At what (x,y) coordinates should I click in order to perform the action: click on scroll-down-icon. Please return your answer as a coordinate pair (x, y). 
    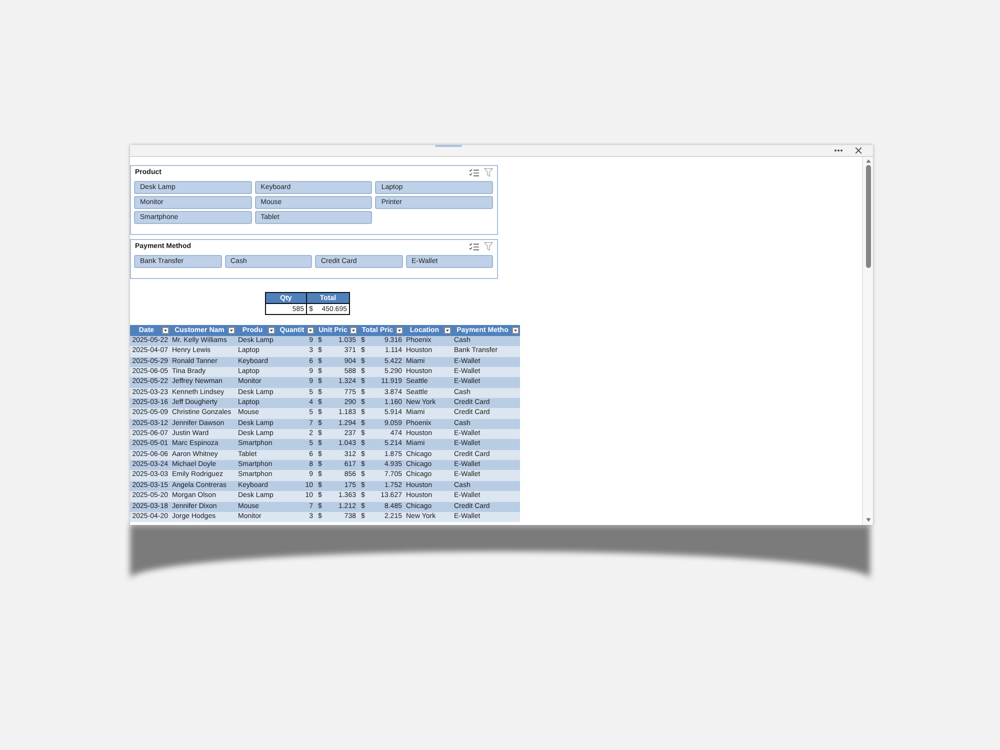
    Looking at the image, I should click on (868, 520).